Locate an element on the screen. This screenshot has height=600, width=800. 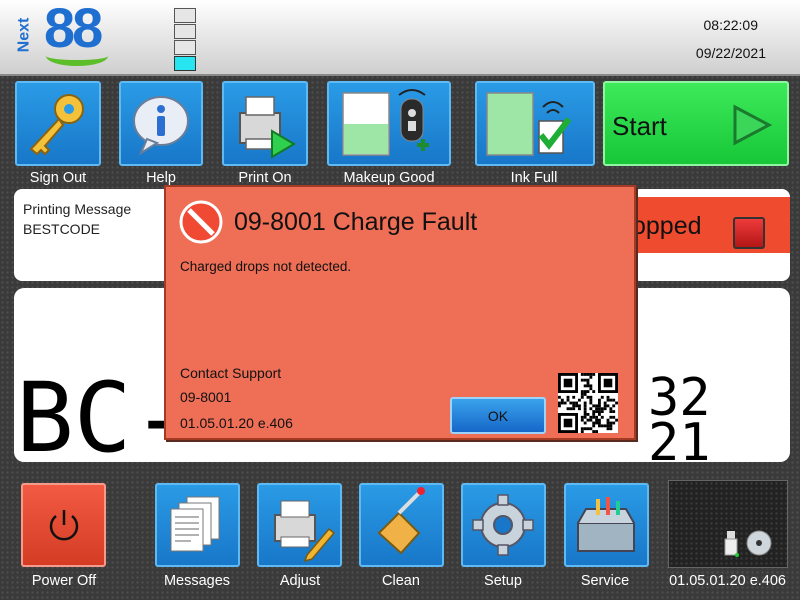
ink-level-icon is located at coordinates (535, 123).